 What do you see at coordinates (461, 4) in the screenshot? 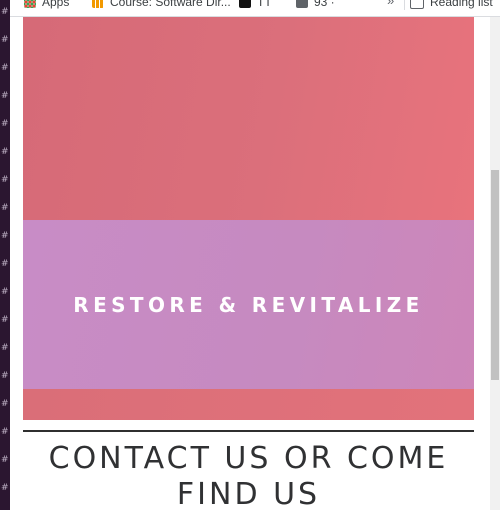
I see `reading-list-label: Reading list` at bounding box center [461, 4].